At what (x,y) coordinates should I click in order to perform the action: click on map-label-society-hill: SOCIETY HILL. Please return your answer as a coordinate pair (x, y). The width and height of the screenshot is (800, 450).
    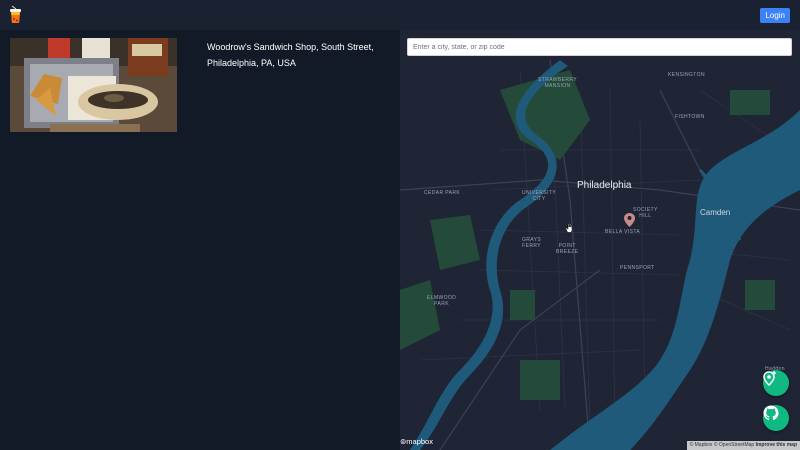
    Looking at the image, I should click on (645, 213).